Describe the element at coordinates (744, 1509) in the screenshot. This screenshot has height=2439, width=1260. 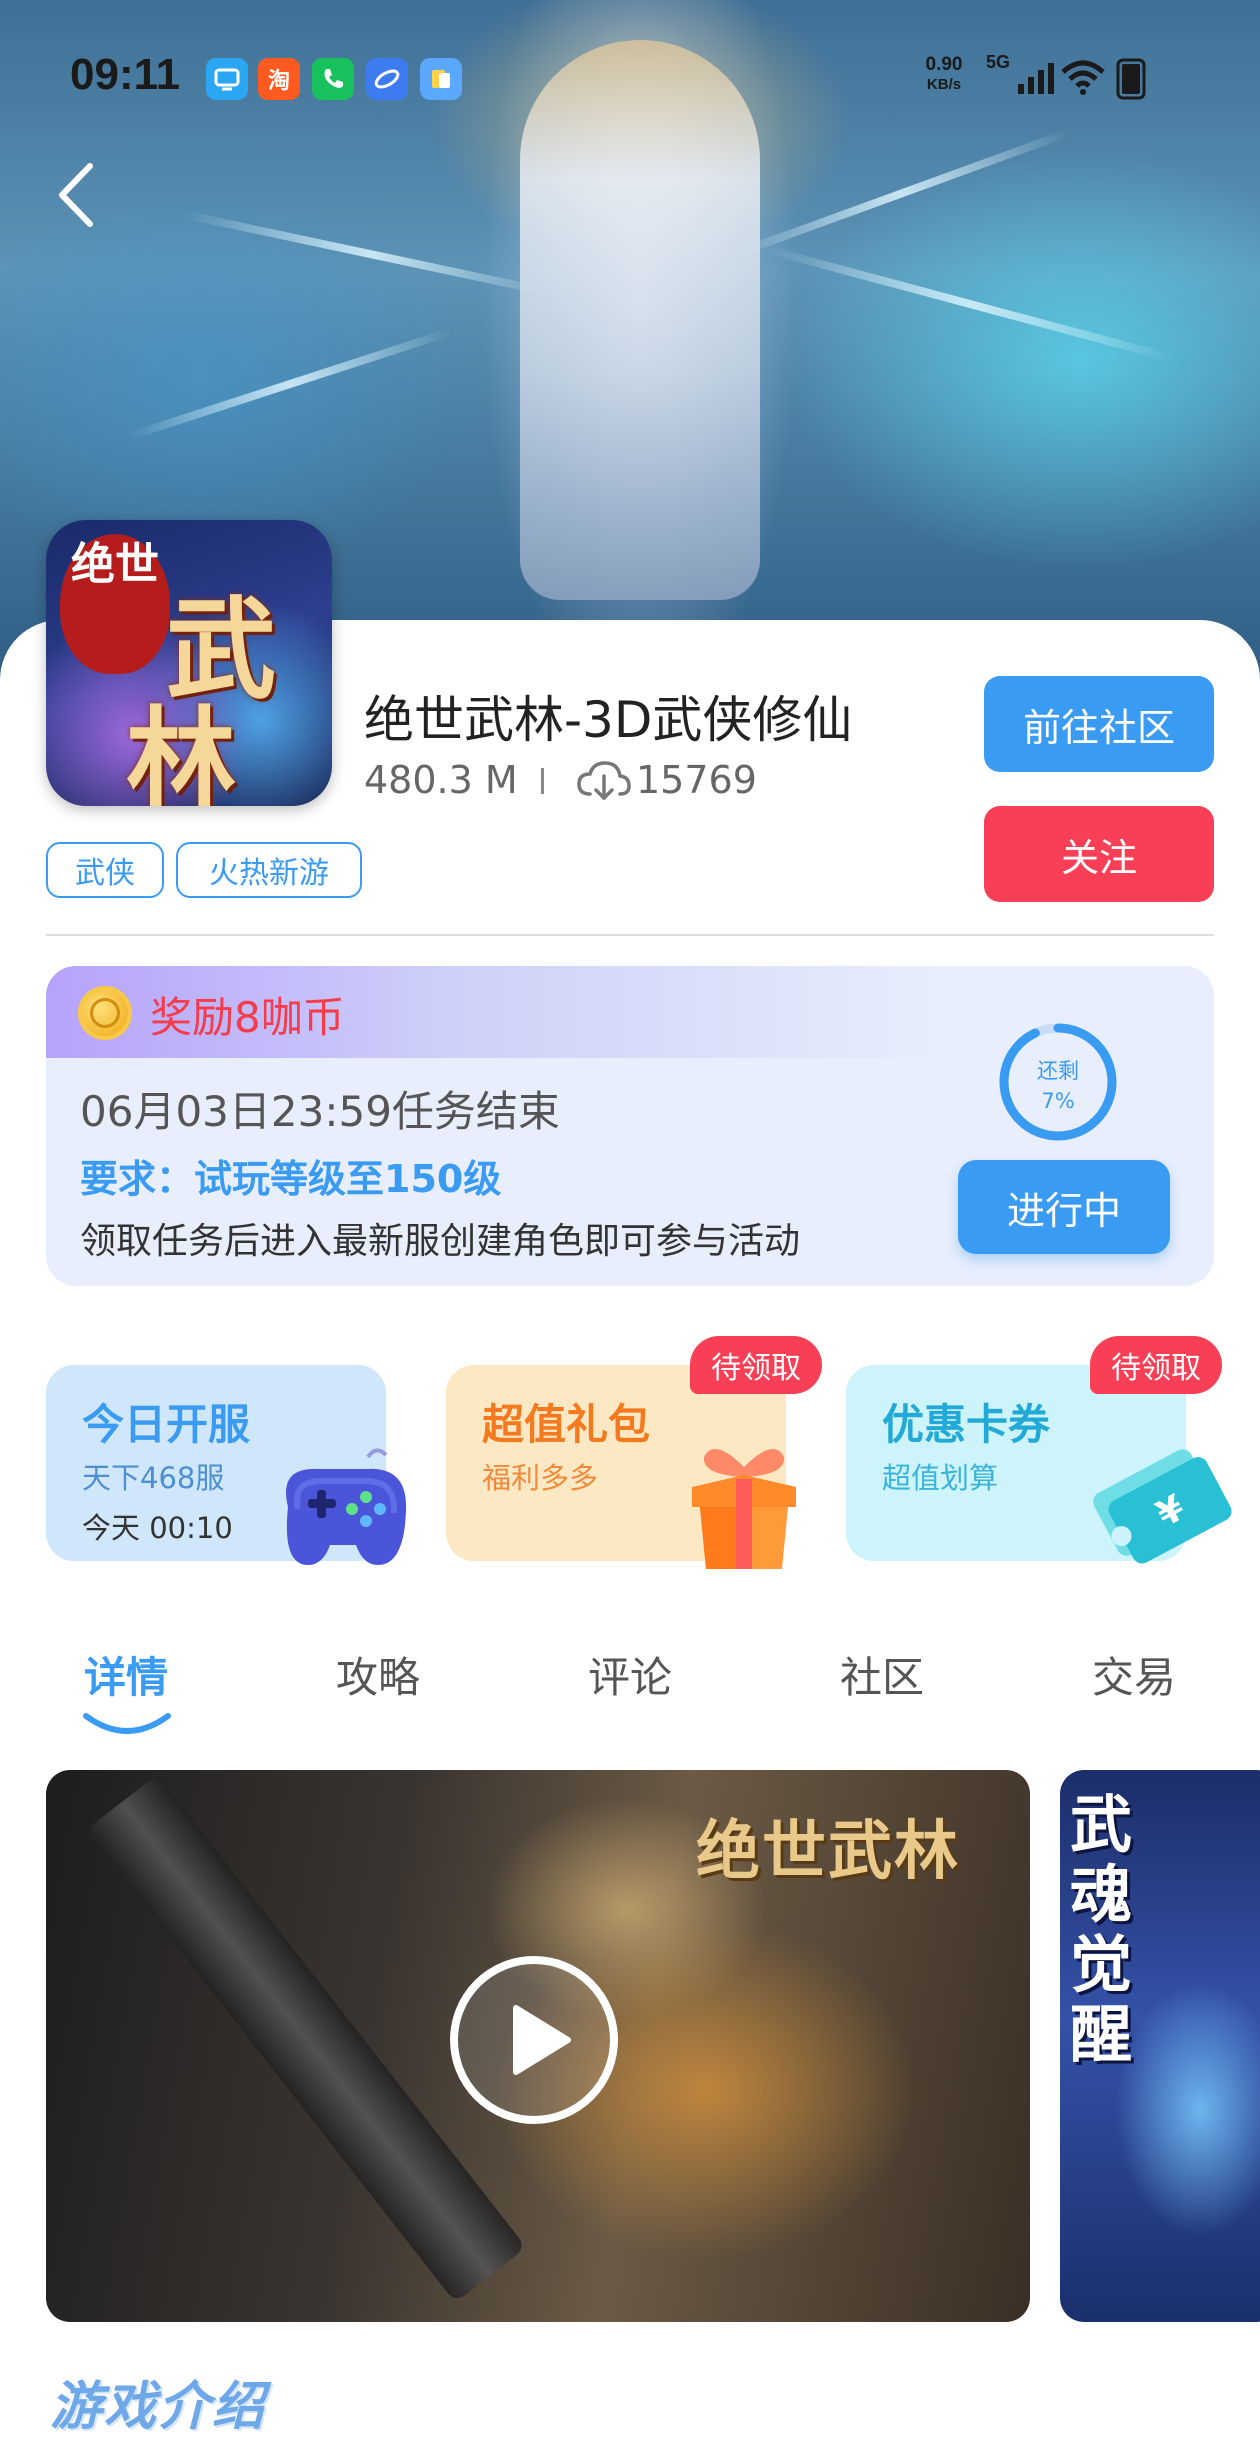
I see `gift-box-icon` at that location.